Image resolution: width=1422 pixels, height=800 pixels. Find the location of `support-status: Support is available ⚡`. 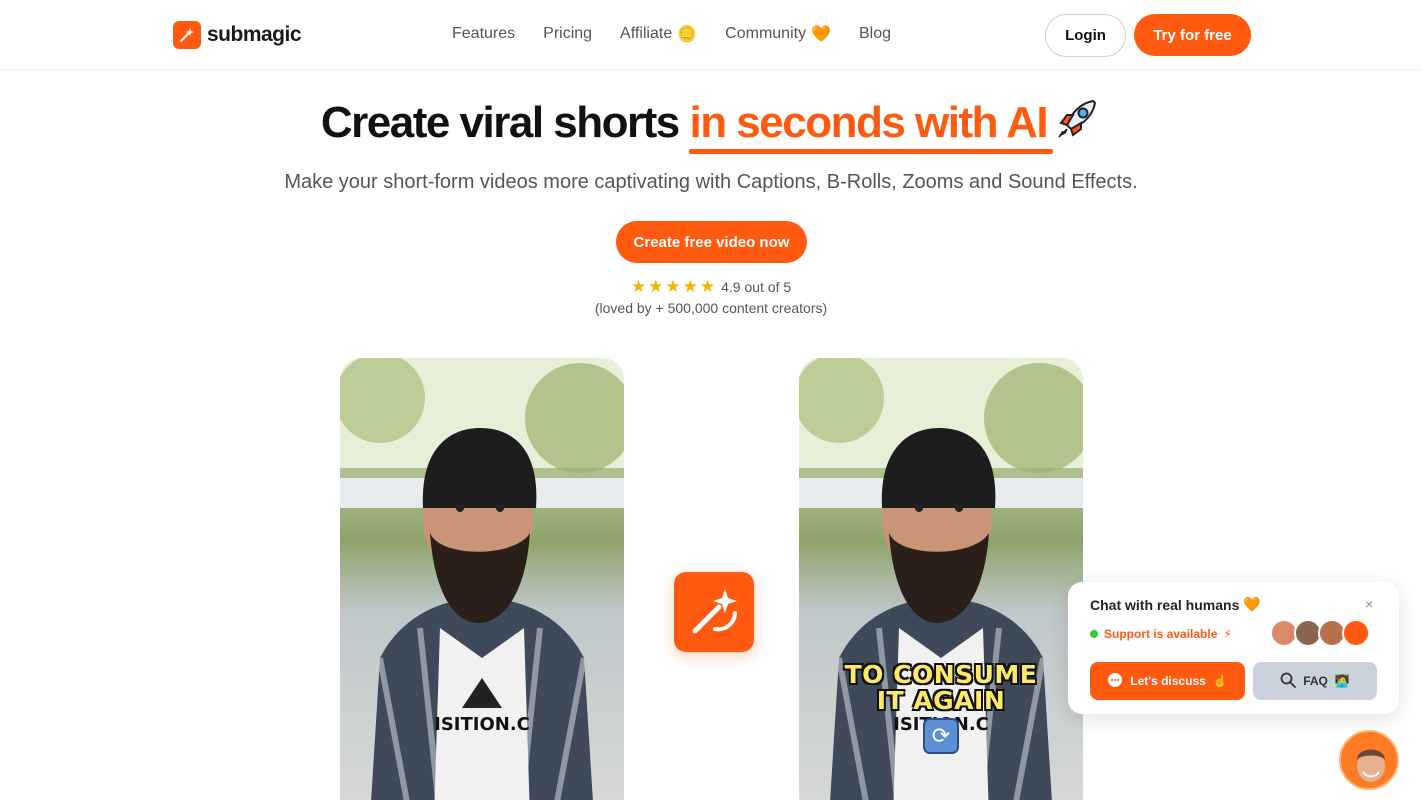

support-status: Support is available ⚡ is located at coordinates (1161, 634).